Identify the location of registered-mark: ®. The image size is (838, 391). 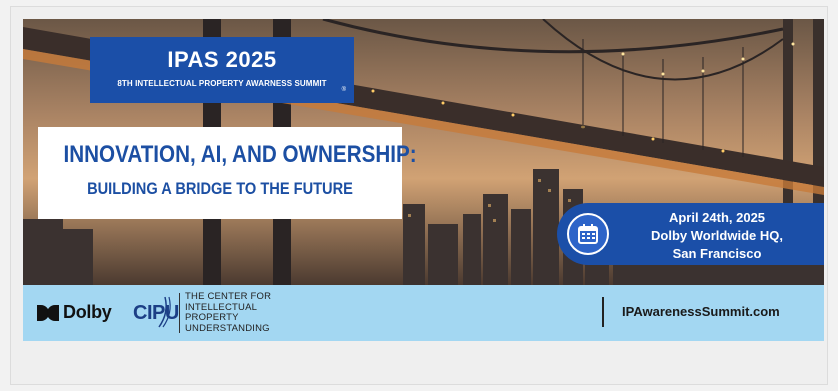
(343, 90).